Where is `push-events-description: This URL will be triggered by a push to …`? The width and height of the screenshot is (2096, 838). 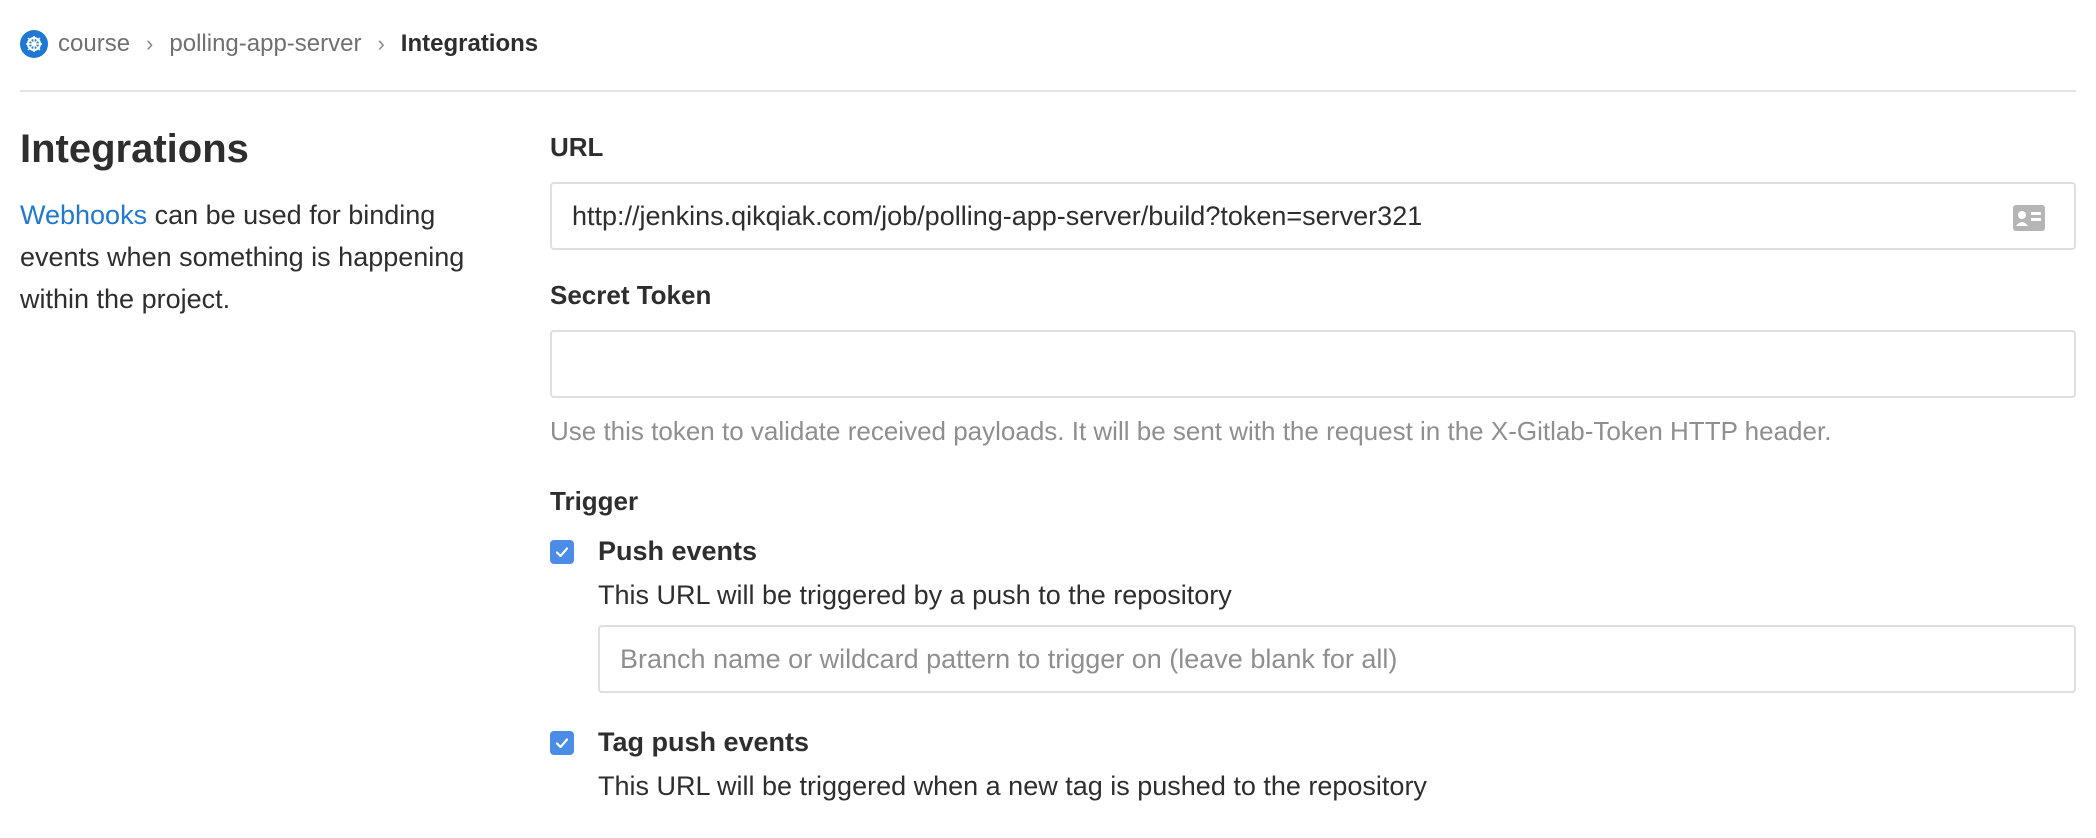
push-events-description: This URL will be triggered by a push to … is located at coordinates (915, 595).